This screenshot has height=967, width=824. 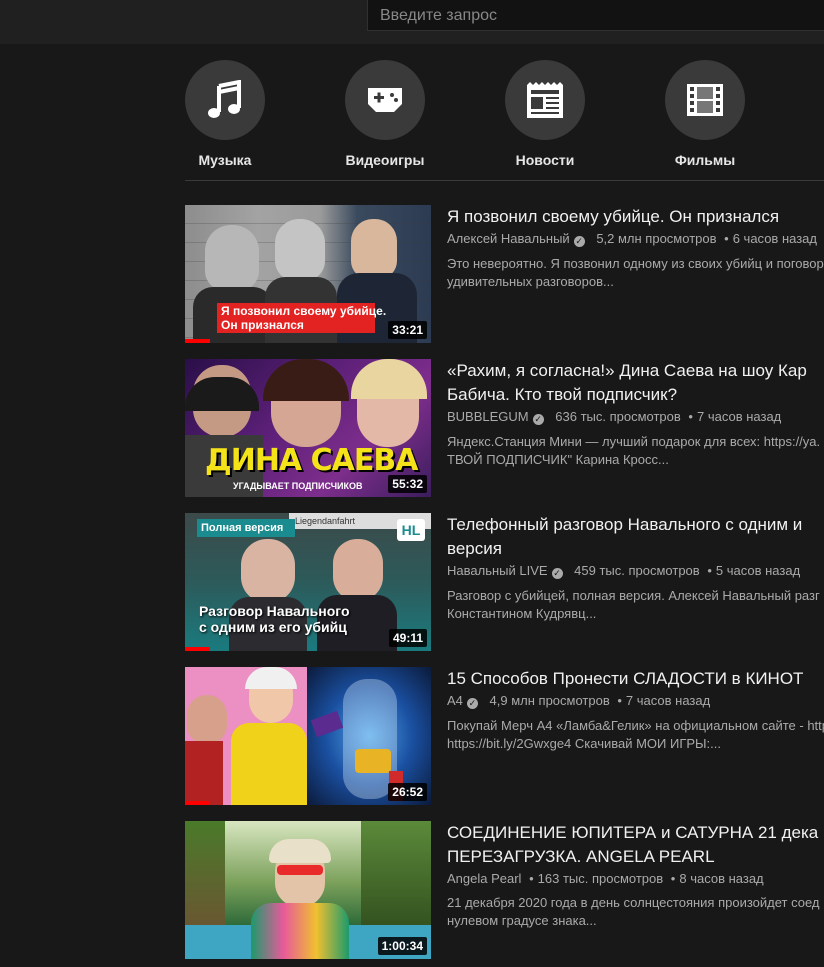 What do you see at coordinates (508, 238) in the screenshot?
I see `channel-name: Алексей Навальный` at bounding box center [508, 238].